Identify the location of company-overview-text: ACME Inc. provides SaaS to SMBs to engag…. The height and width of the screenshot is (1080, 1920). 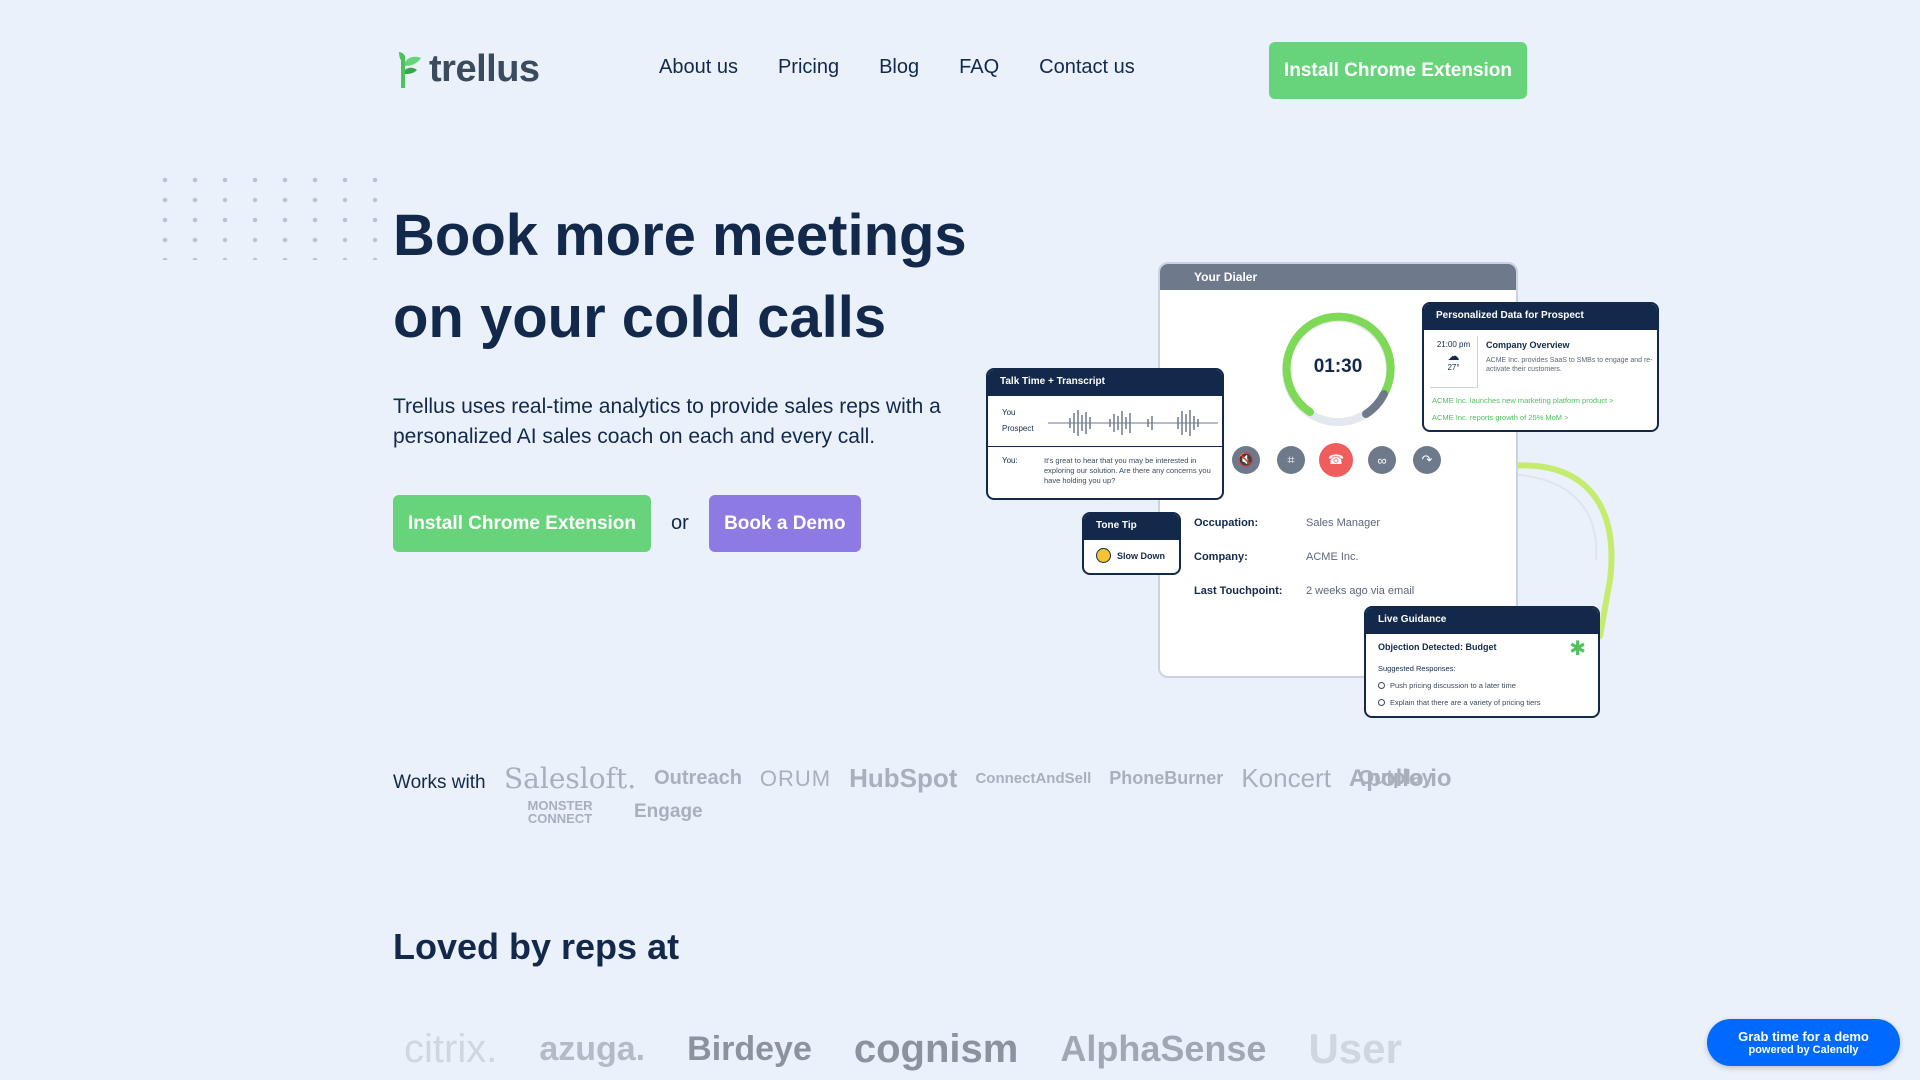
(1569, 365).